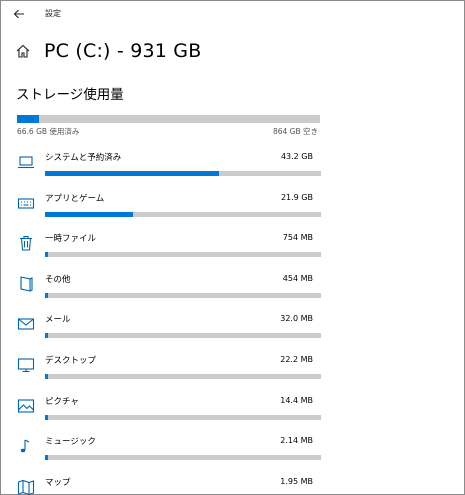  What do you see at coordinates (26, 243) in the screenshot?
I see `trash-icon` at bounding box center [26, 243].